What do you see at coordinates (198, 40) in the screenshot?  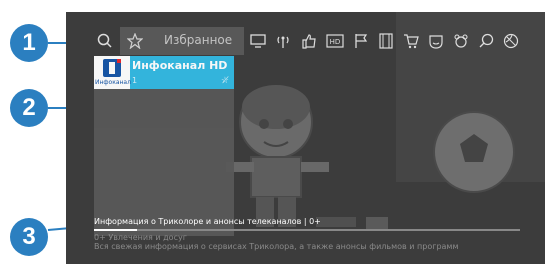 I see `favorites-label: Избранное` at bounding box center [198, 40].